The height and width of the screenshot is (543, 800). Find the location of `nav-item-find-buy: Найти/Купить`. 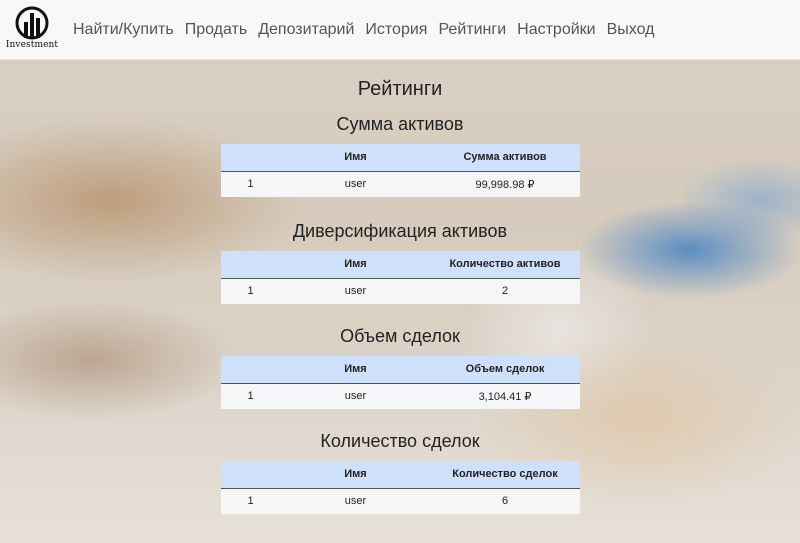

nav-item-find-buy: Найти/Купить is located at coordinates (123, 30).